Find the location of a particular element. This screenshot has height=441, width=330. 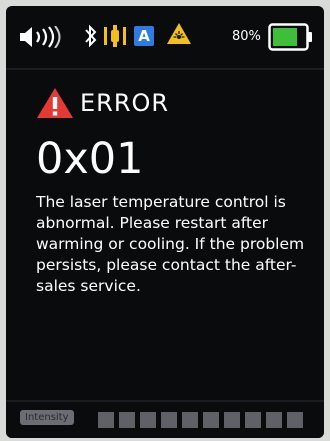

battery-fill is located at coordinates (285, 37).